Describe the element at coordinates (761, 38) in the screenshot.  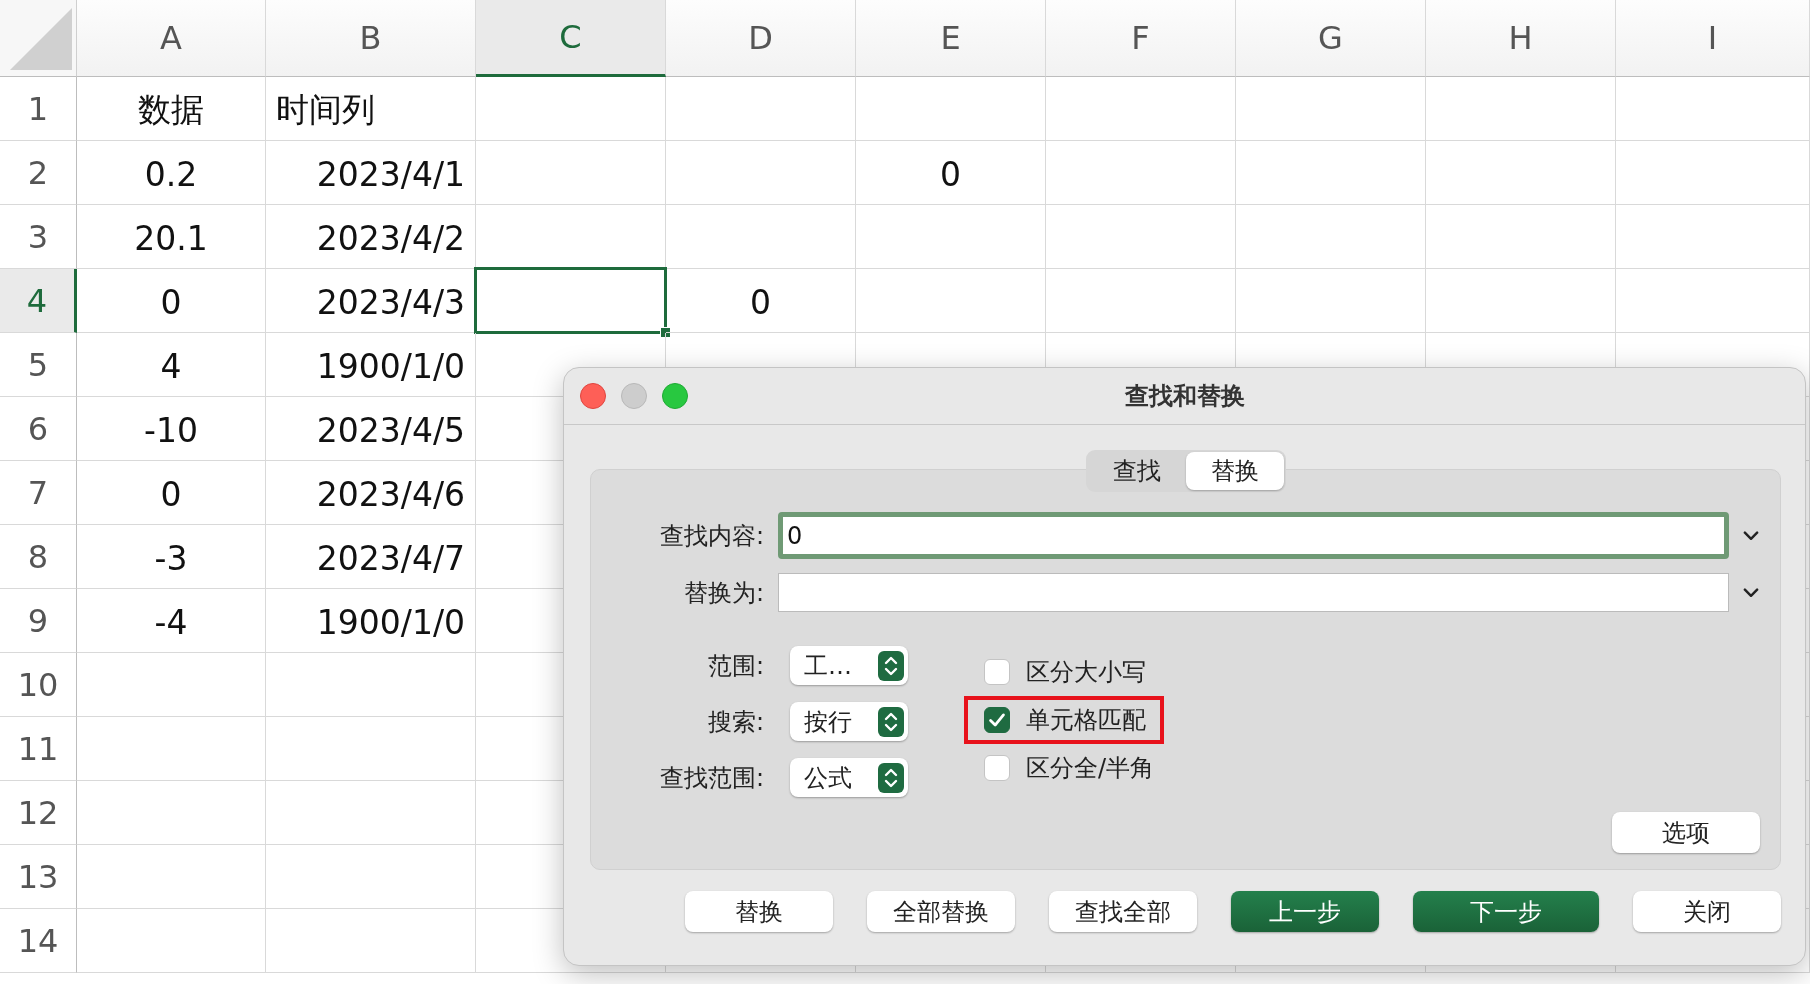
I see `column-header: D` at that location.